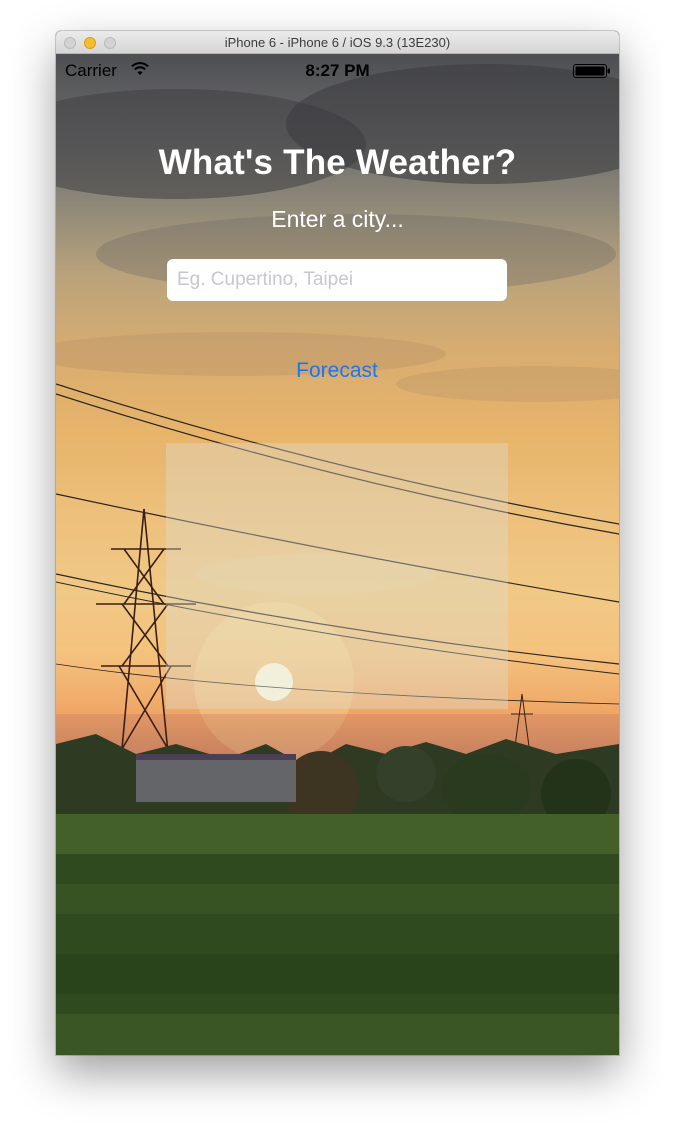 The width and height of the screenshot is (675, 1135). Describe the element at coordinates (337, 162) in the screenshot. I see `app-title: What's The Weather?` at that location.